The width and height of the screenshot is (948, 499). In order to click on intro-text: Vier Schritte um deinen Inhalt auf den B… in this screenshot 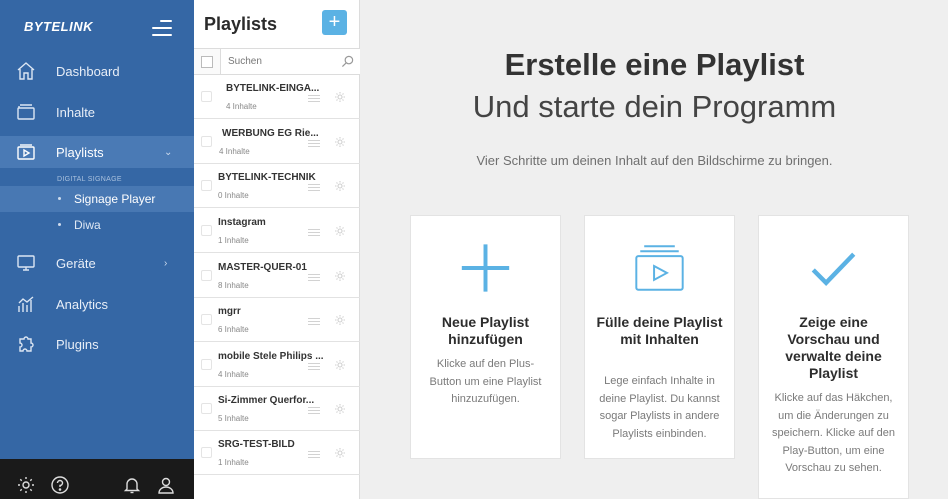, I will do `click(654, 160)`.